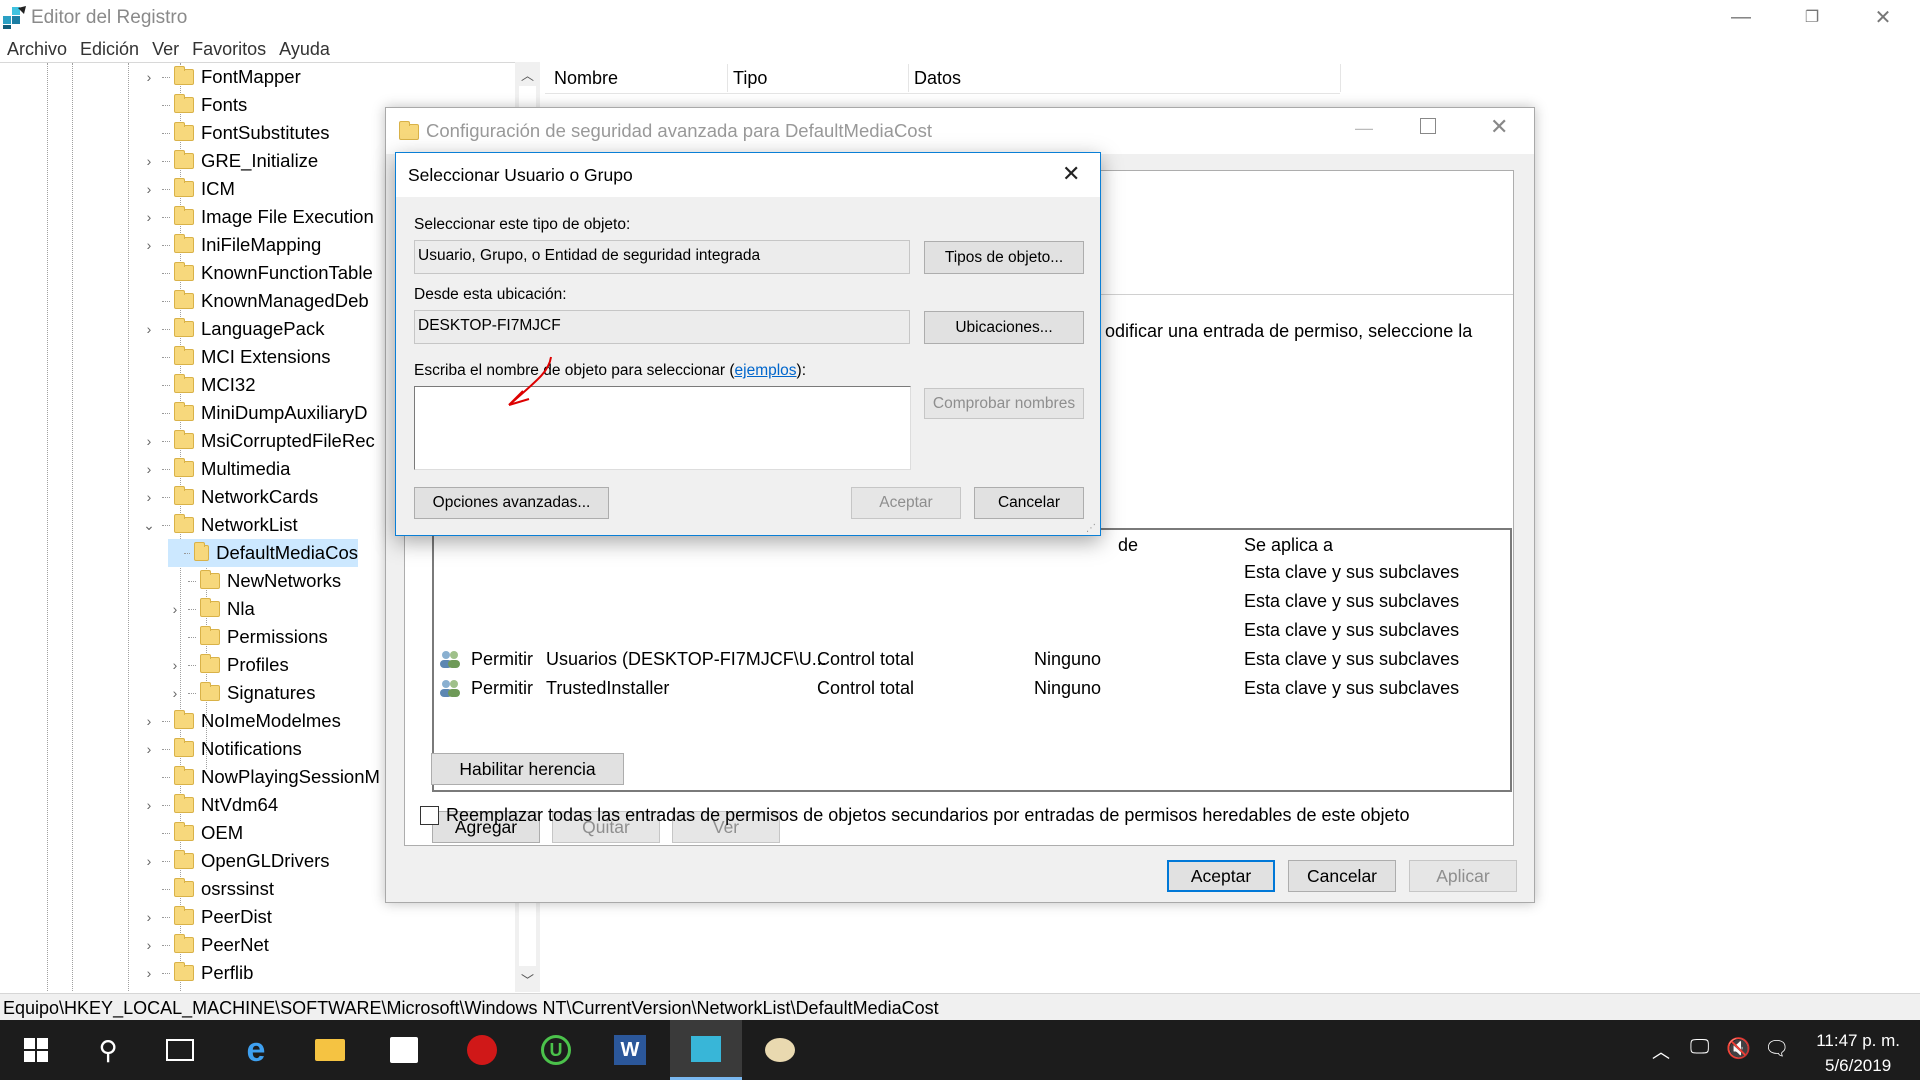 This screenshot has width=1920, height=1080. Describe the element at coordinates (231, 245) in the screenshot. I see `tree-item: › IniFileMapping` at that location.